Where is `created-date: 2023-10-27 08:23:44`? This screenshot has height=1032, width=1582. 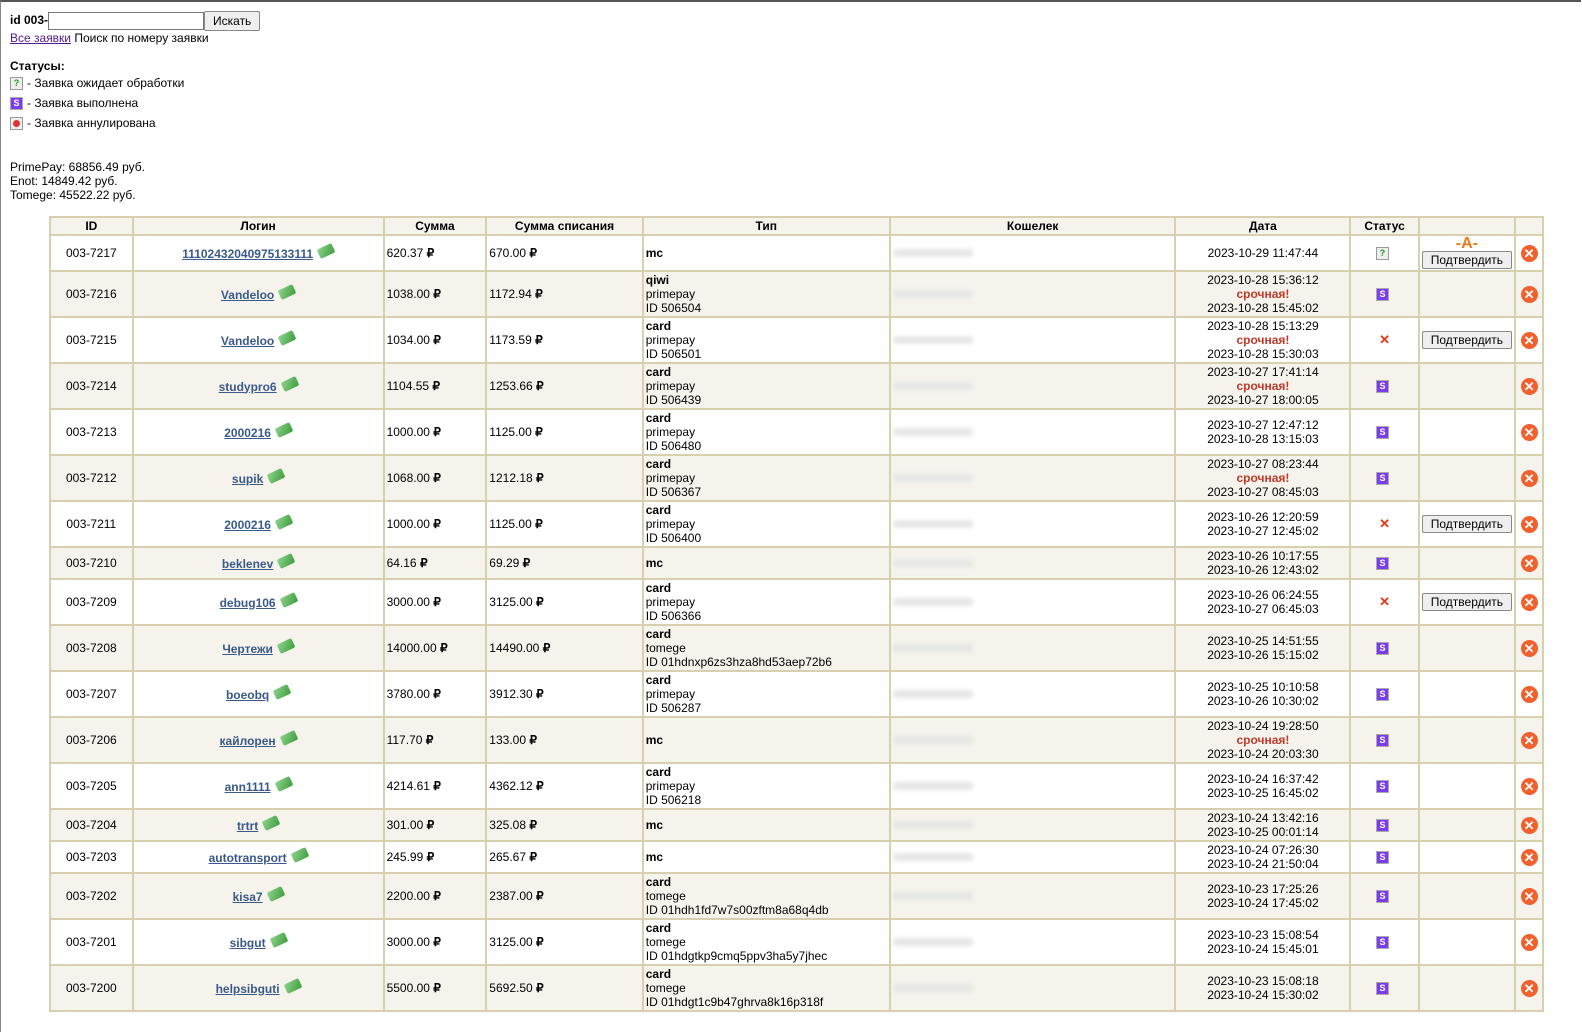
created-date: 2023-10-27 08:23:44 is located at coordinates (1263, 464).